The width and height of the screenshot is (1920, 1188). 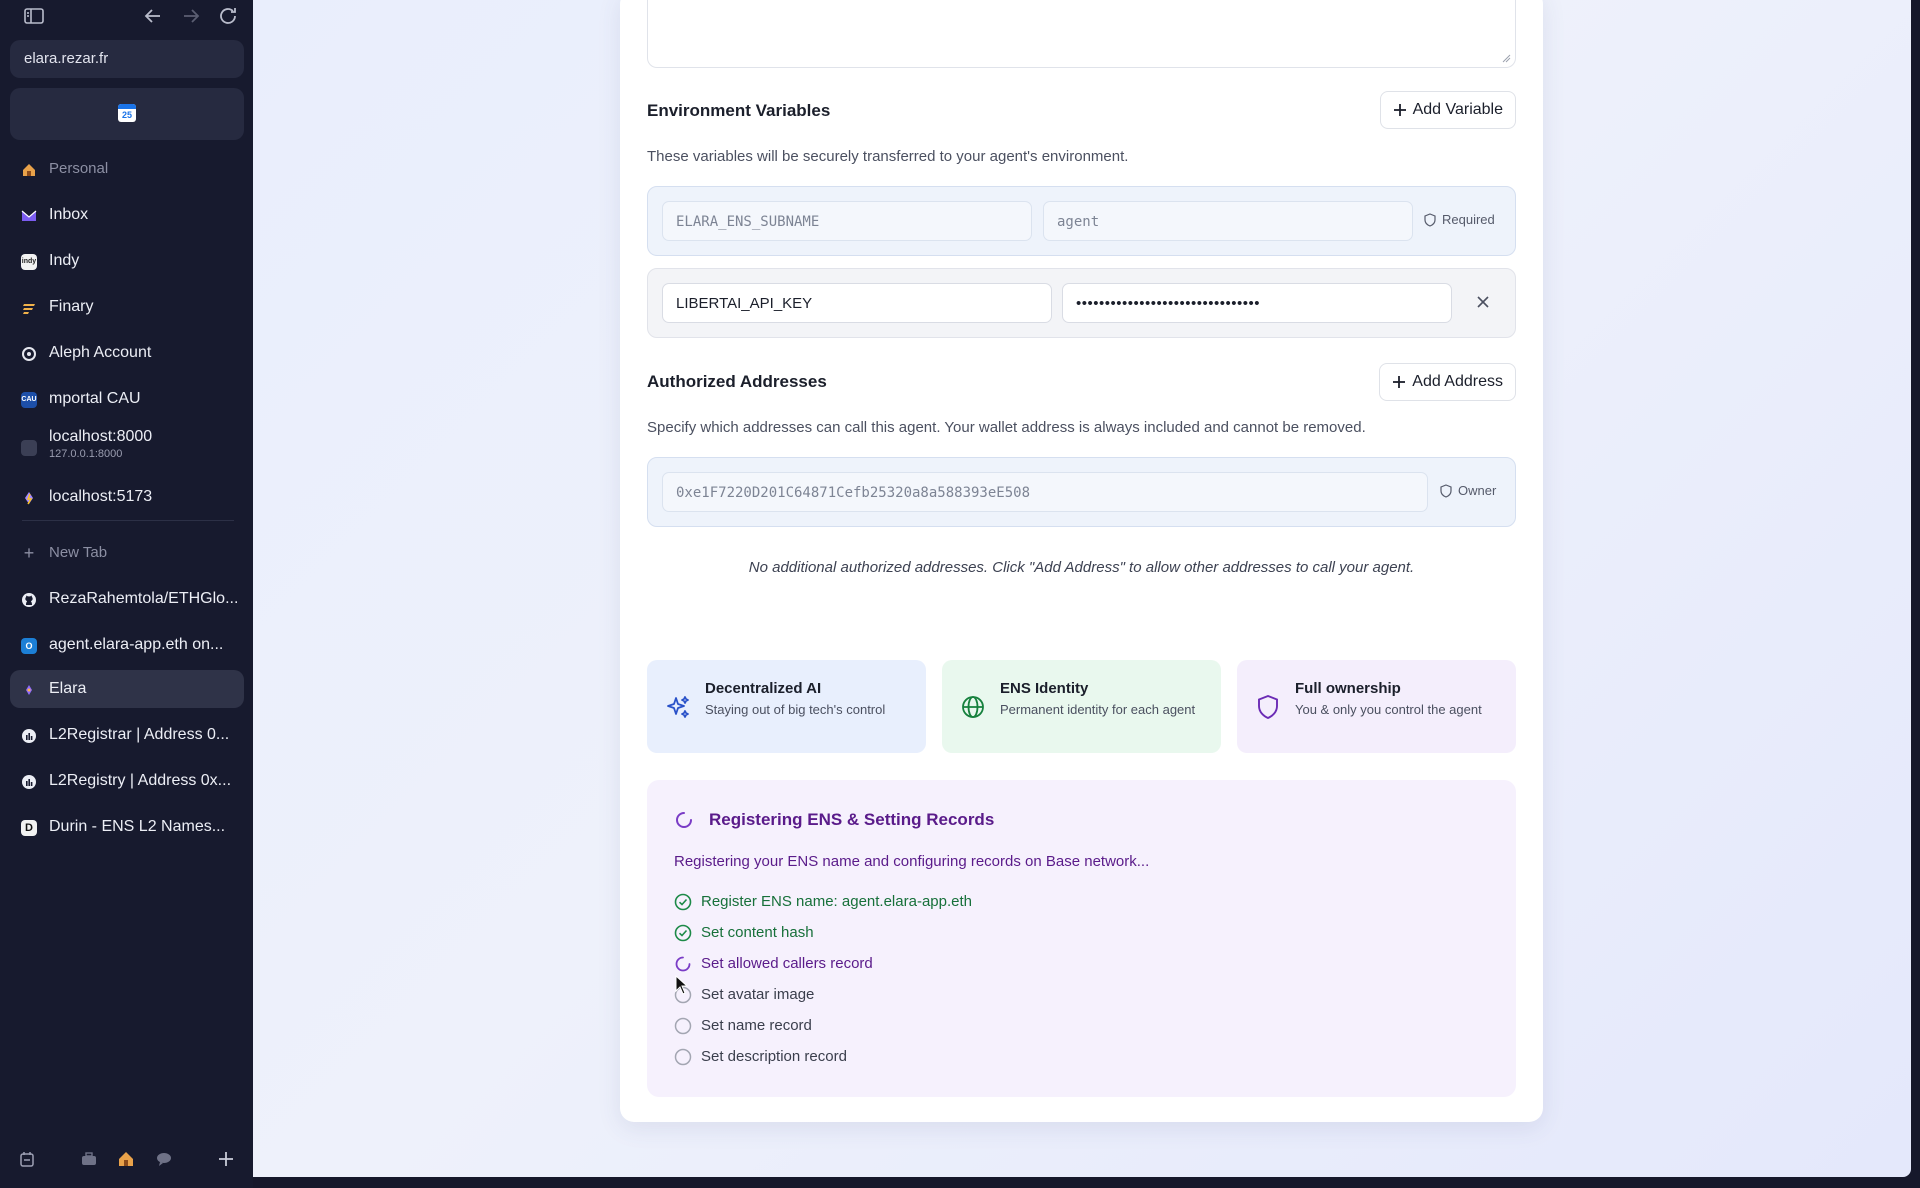 What do you see at coordinates (226, 1159) in the screenshot?
I see `add-icon` at bounding box center [226, 1159].